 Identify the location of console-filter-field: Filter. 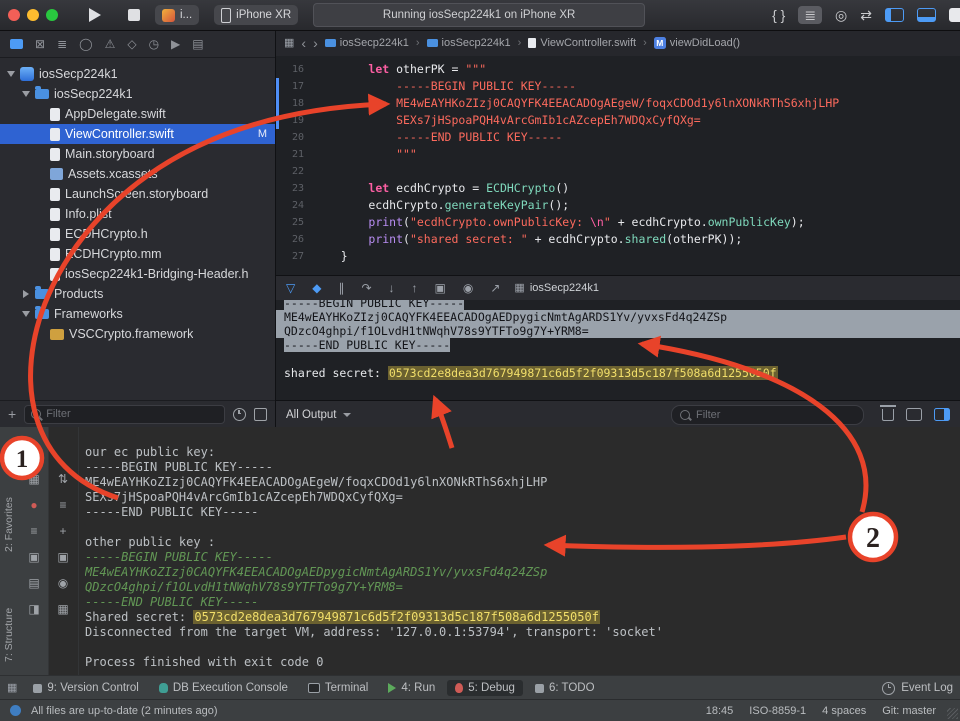
(767, 414).